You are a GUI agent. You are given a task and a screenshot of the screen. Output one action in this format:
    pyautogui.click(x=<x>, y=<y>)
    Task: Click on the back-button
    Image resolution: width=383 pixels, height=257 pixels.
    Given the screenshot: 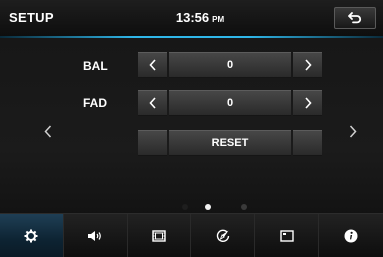 What is the action you would take?
    pyautogui.click(x=355, y=18)
    